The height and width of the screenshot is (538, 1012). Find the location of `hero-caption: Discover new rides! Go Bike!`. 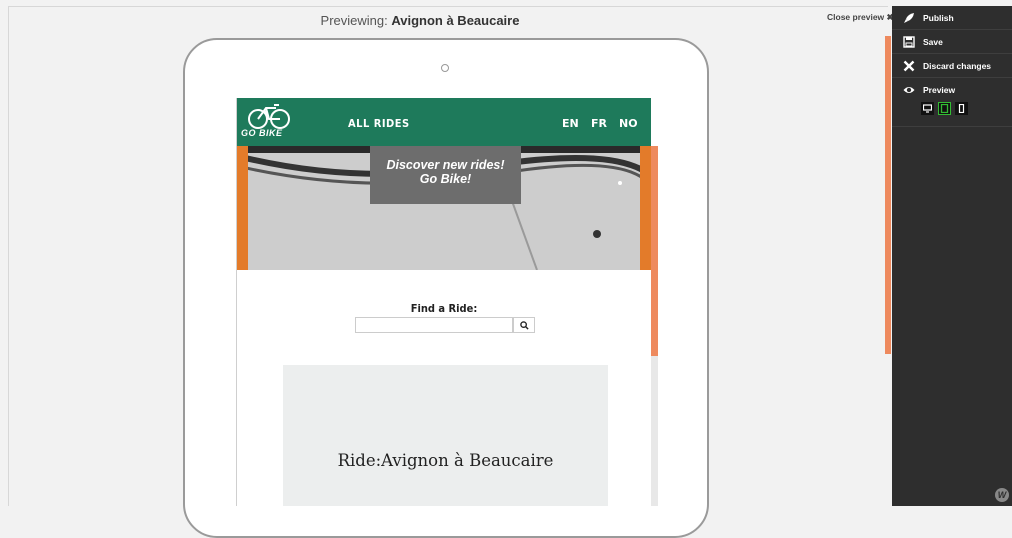

hero-caption: Discover new rides! Go Bike! is located at coordinates (445, 172).